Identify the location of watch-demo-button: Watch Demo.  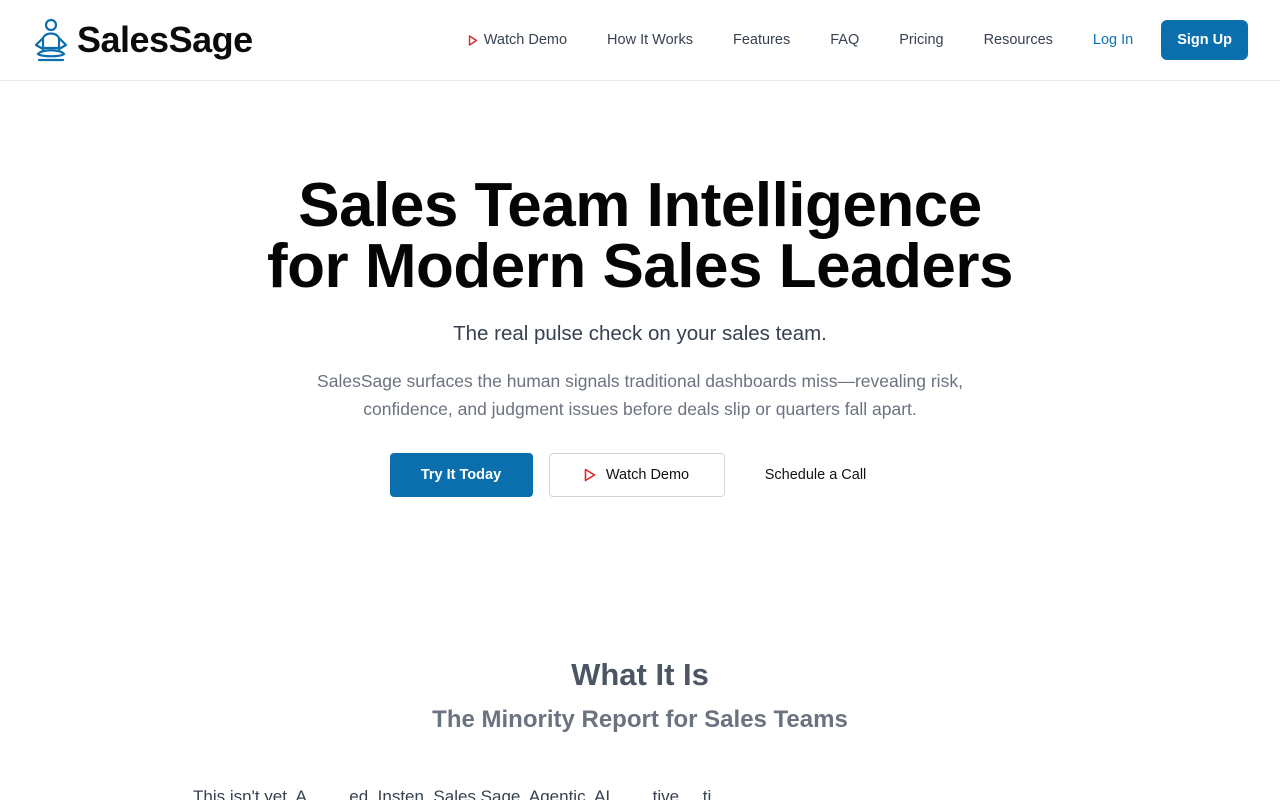
(636, 475).